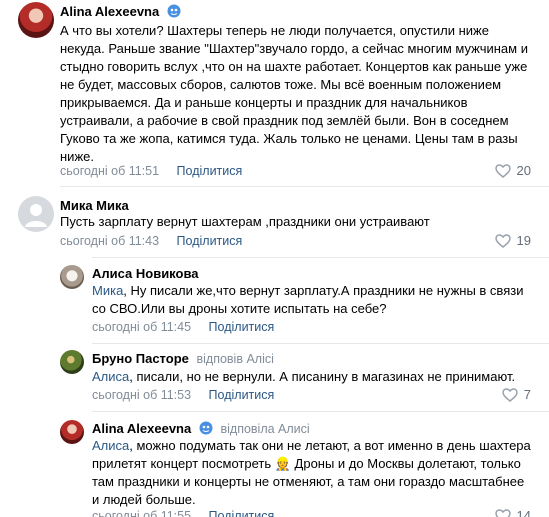 The image size is (549, 517). I want to click on comment-time: сьогодні об 11:43, so click(109, 241).